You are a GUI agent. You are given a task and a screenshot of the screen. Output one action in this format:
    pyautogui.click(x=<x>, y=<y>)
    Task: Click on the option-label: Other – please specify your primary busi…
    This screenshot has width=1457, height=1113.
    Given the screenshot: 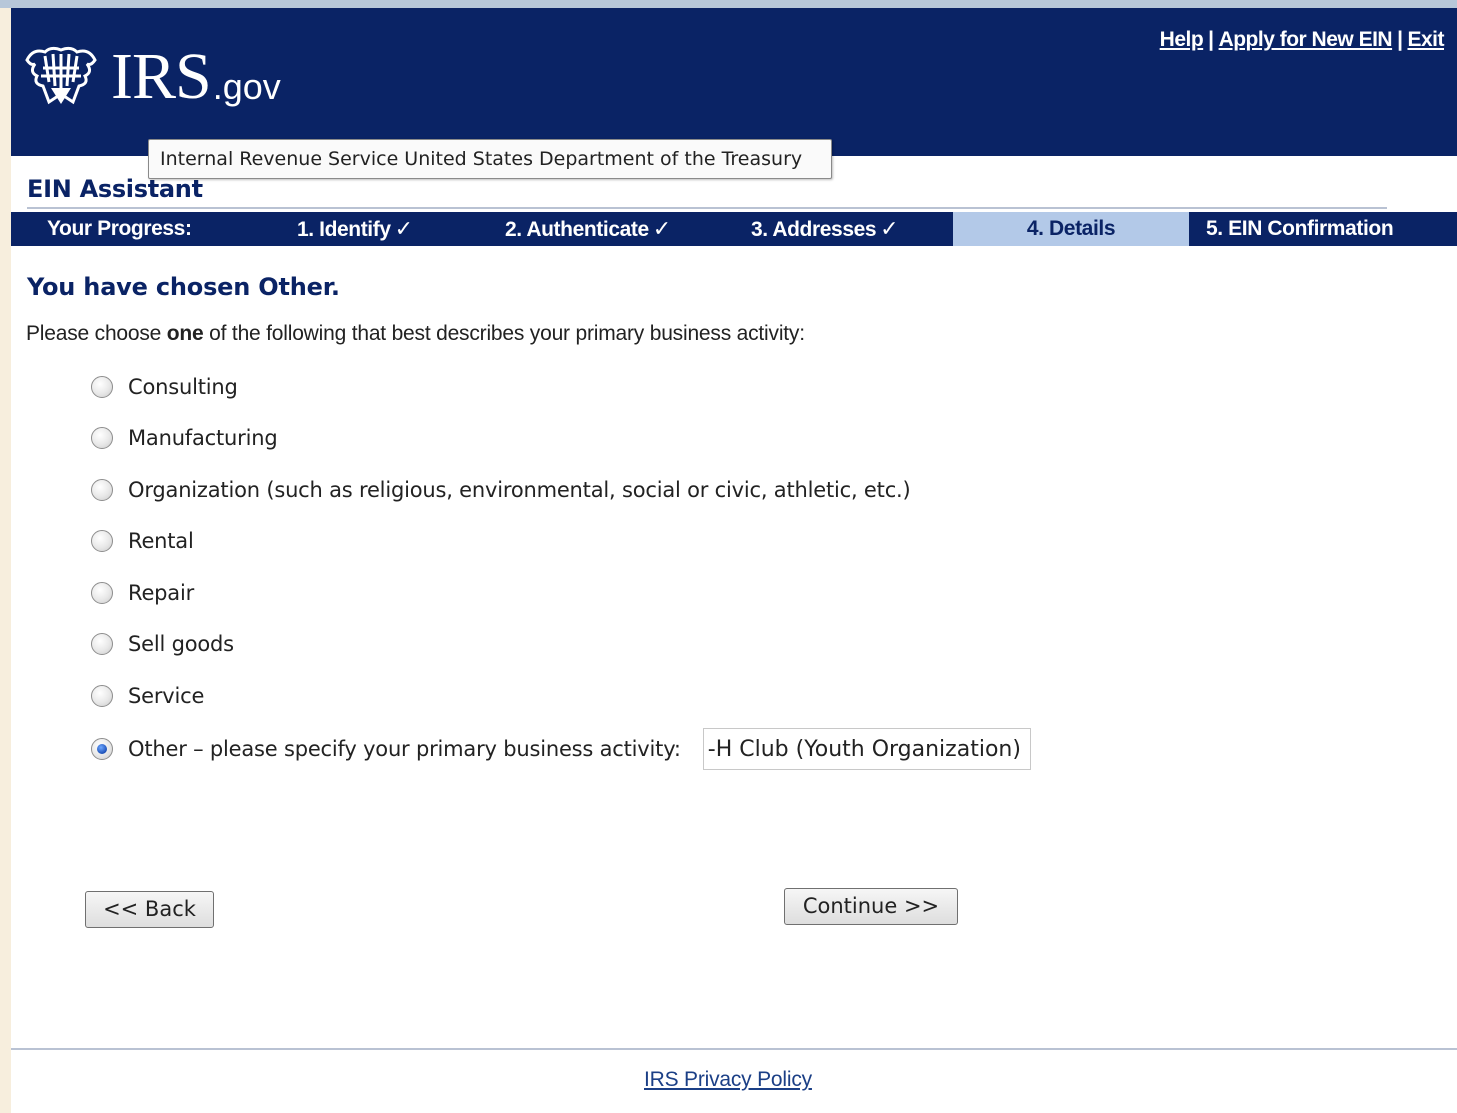 What is the action you would take?
    pyautogui.click(x=404, y=749)
    